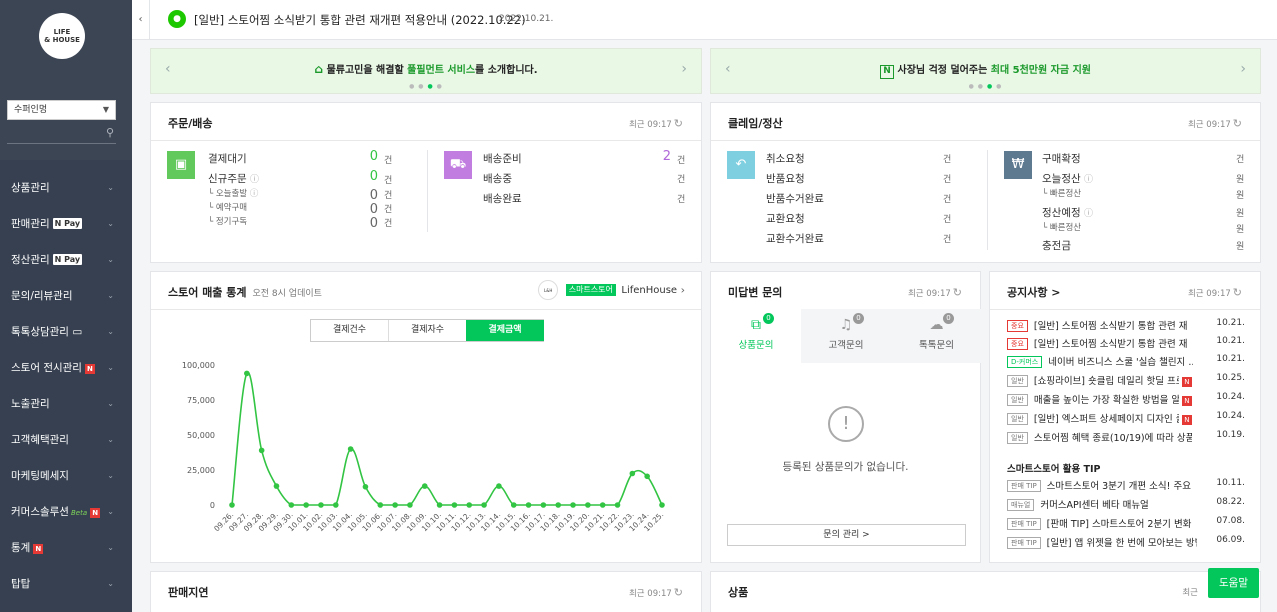 The height and width of the screenshot is (612, 1277). I want to click on order-sublabel-wrap: └ 예약구매, so click(227, 207).